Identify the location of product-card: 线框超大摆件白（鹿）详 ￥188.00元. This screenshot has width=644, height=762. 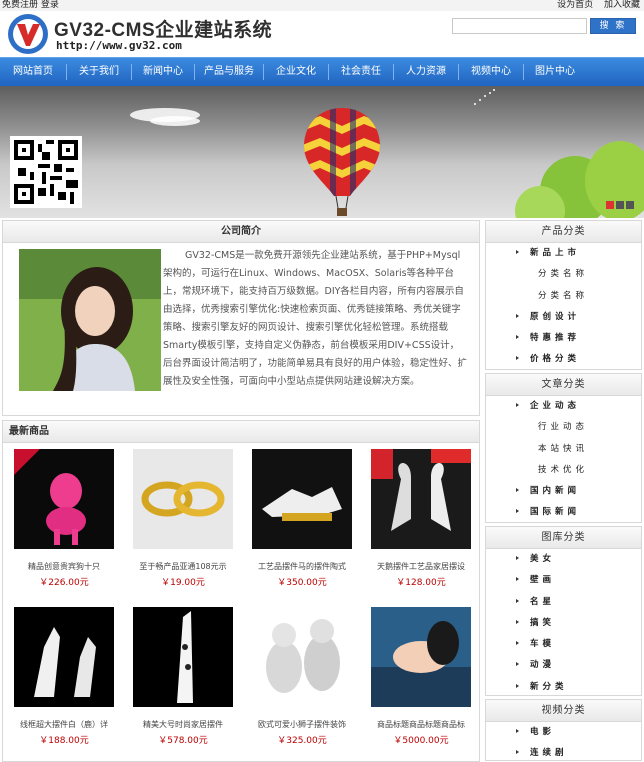
(64, 676).